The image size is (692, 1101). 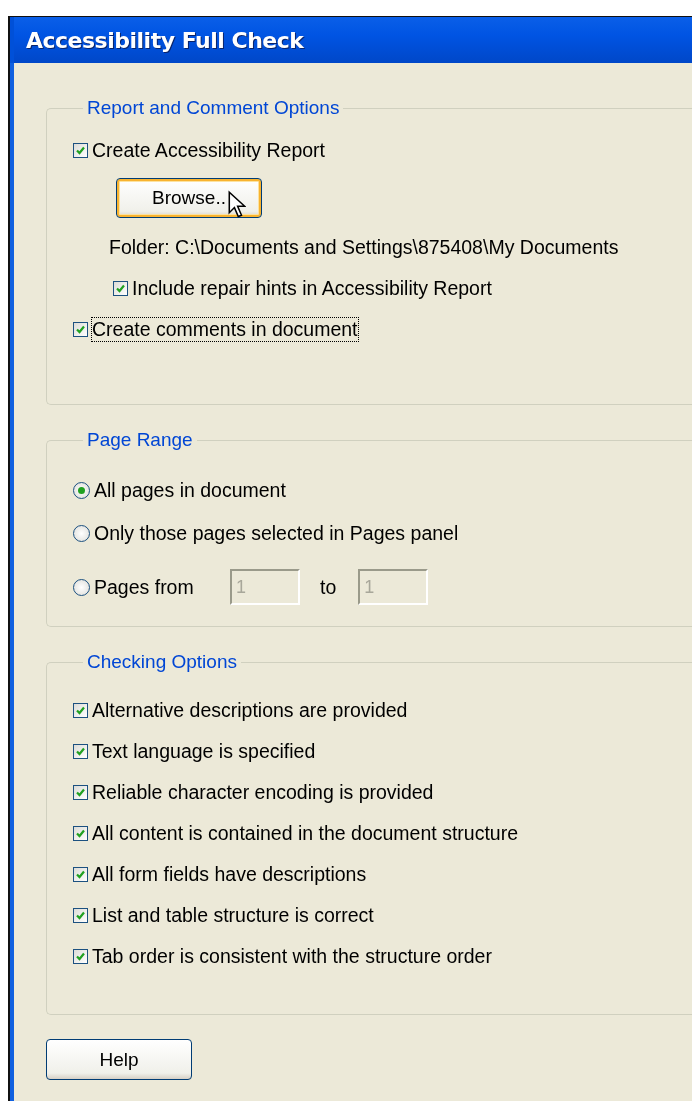 What do you see at coordinates (229, 874) in the screenshot?
I see `checkbox-label: All form fields have descriptions` at bounding box center [229, 874].